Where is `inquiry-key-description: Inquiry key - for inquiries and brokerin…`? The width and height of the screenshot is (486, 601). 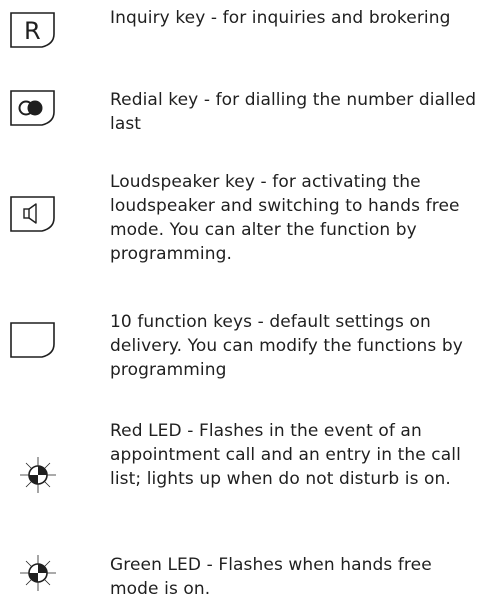 inquiry-key-description: Inquiry key - for inquiries and brokerin… is located at coordinates (280, 18).